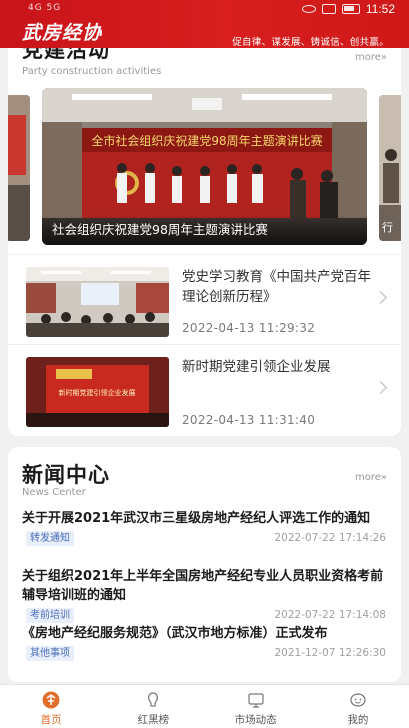 Image resolution: width=409 pixels, height=728 pixels. Describe the element at coordinates (249, 328) in the screenshot. I see `item-date: 2022-04-13 11:29:32` at that location.